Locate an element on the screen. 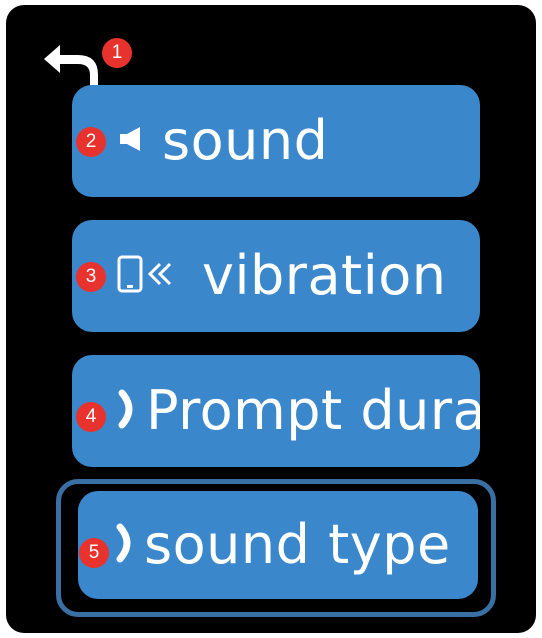  speaker-icon is located at coordinates (131, 141).